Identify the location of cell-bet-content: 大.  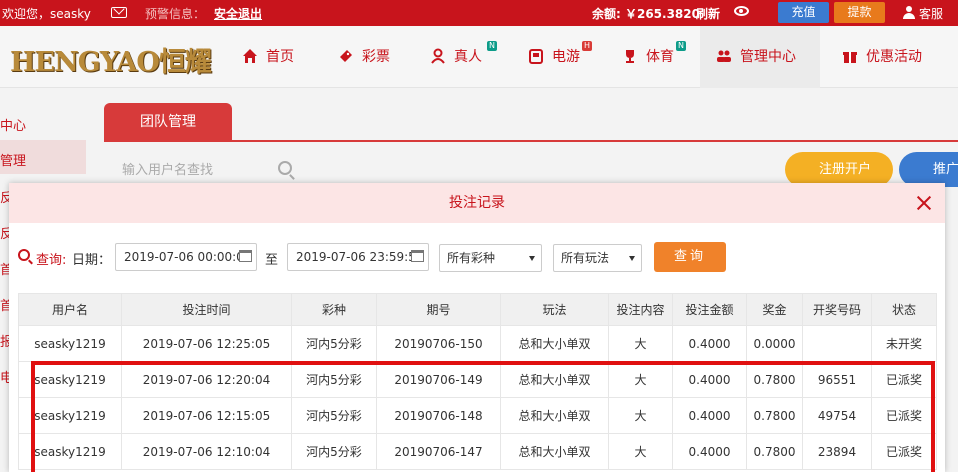
(640, 343).